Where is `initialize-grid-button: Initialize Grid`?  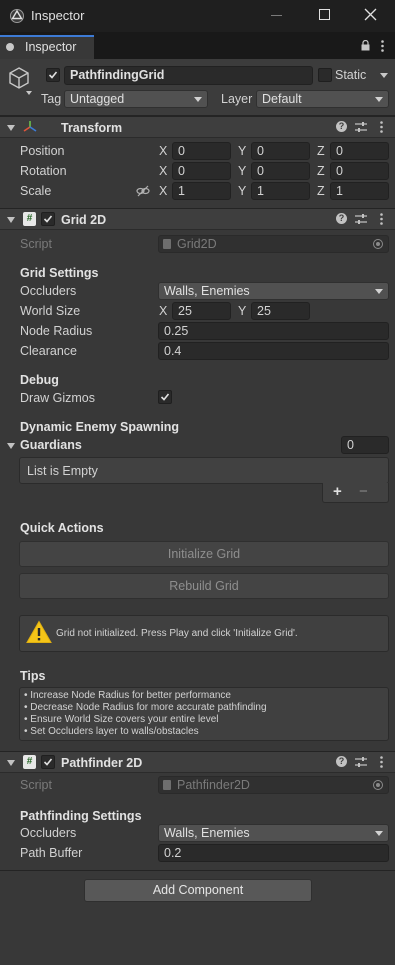 initialize-grid-button: Initialize Grid is located at coordinates (204, 554).